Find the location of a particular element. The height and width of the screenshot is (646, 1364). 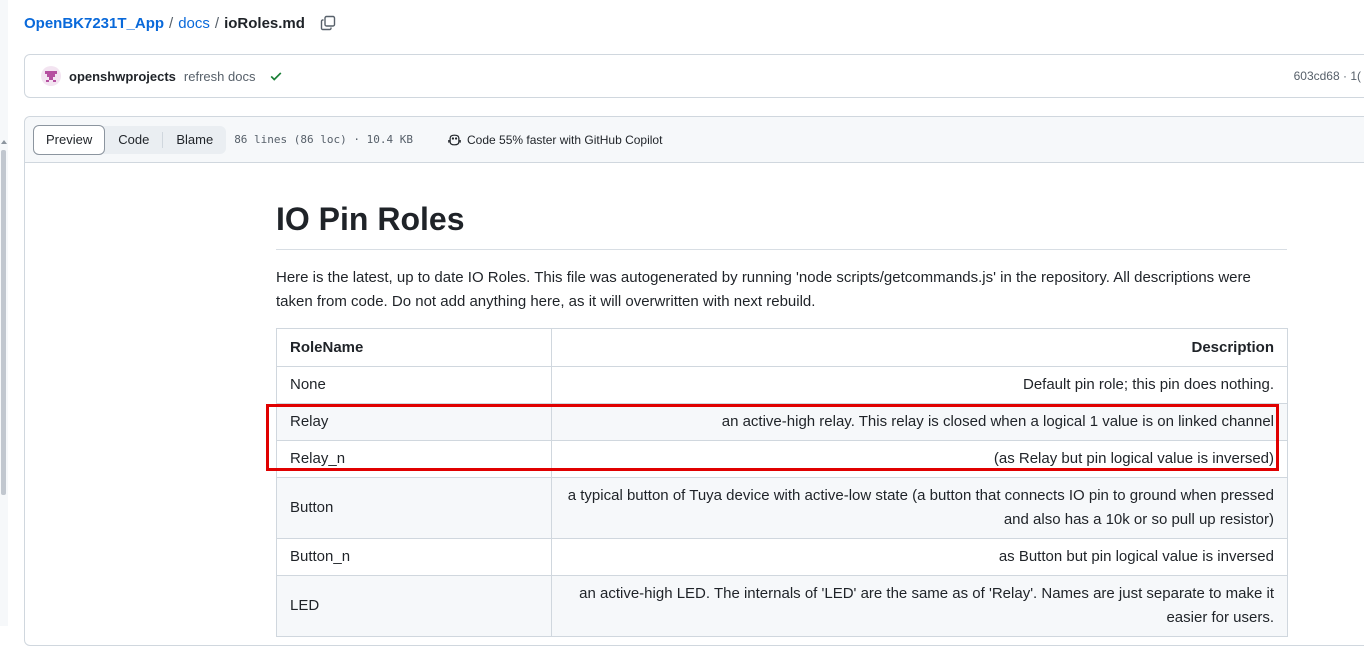

table-cell-role: Button is located at coordinates (414, 508).